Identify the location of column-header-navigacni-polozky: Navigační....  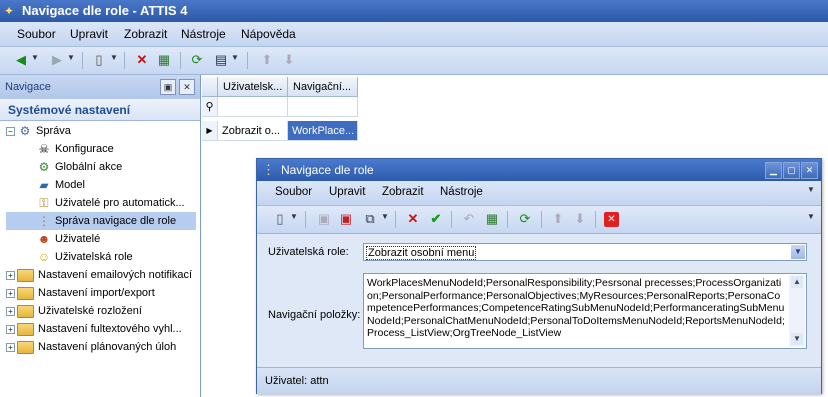
(323, 87).